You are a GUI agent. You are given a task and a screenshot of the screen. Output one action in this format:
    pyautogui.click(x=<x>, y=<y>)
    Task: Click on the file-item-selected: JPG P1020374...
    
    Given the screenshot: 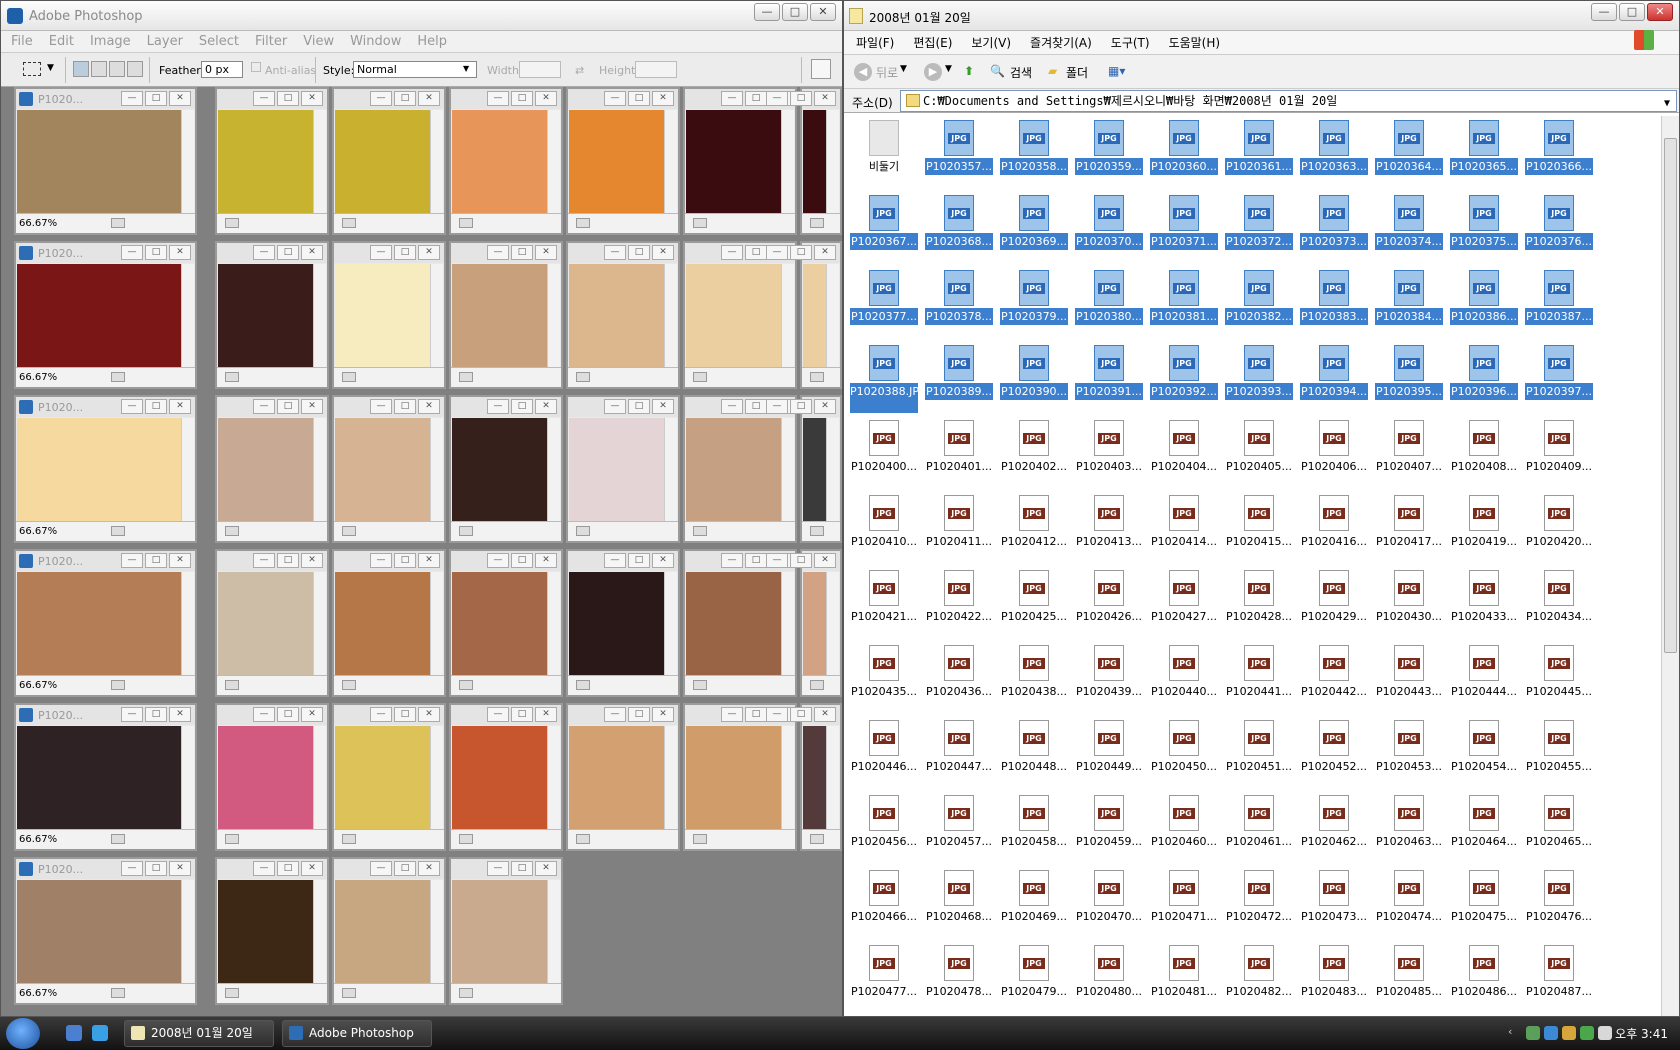 What is the action you would take?
    pyautogui.click(x=1409, y=228)
    